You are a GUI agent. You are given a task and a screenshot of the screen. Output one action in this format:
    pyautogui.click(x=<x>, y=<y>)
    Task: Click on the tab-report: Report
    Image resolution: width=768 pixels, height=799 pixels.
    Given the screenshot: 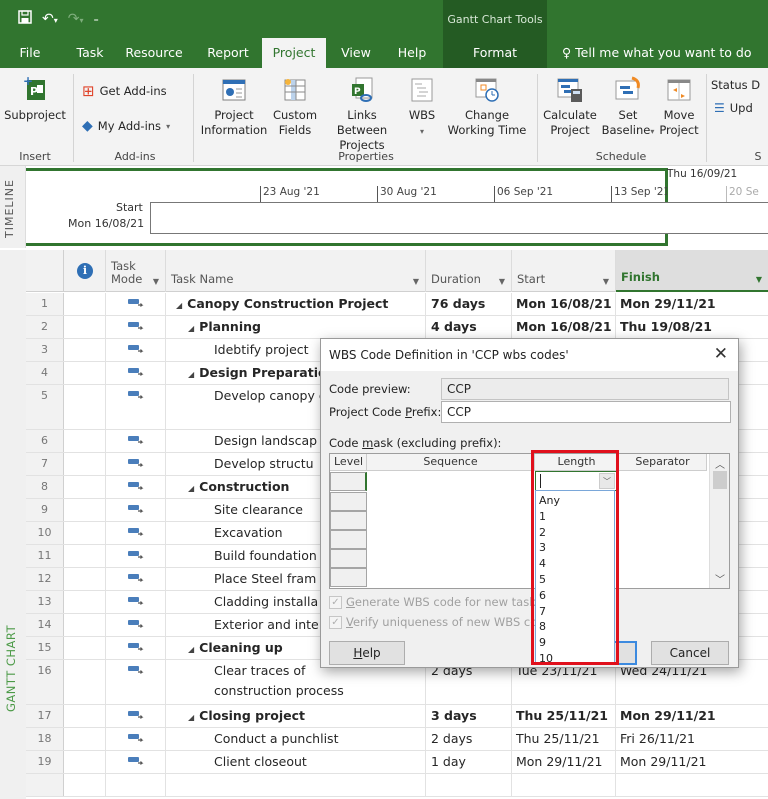 What is the action you would take?
    pyautogui.click(x=228, y=53)
    